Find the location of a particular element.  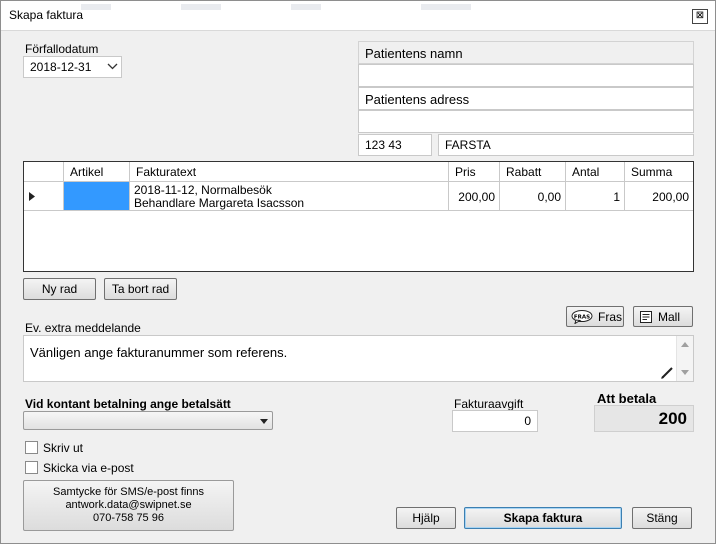

row-selector is located at coordinates (44, 196).